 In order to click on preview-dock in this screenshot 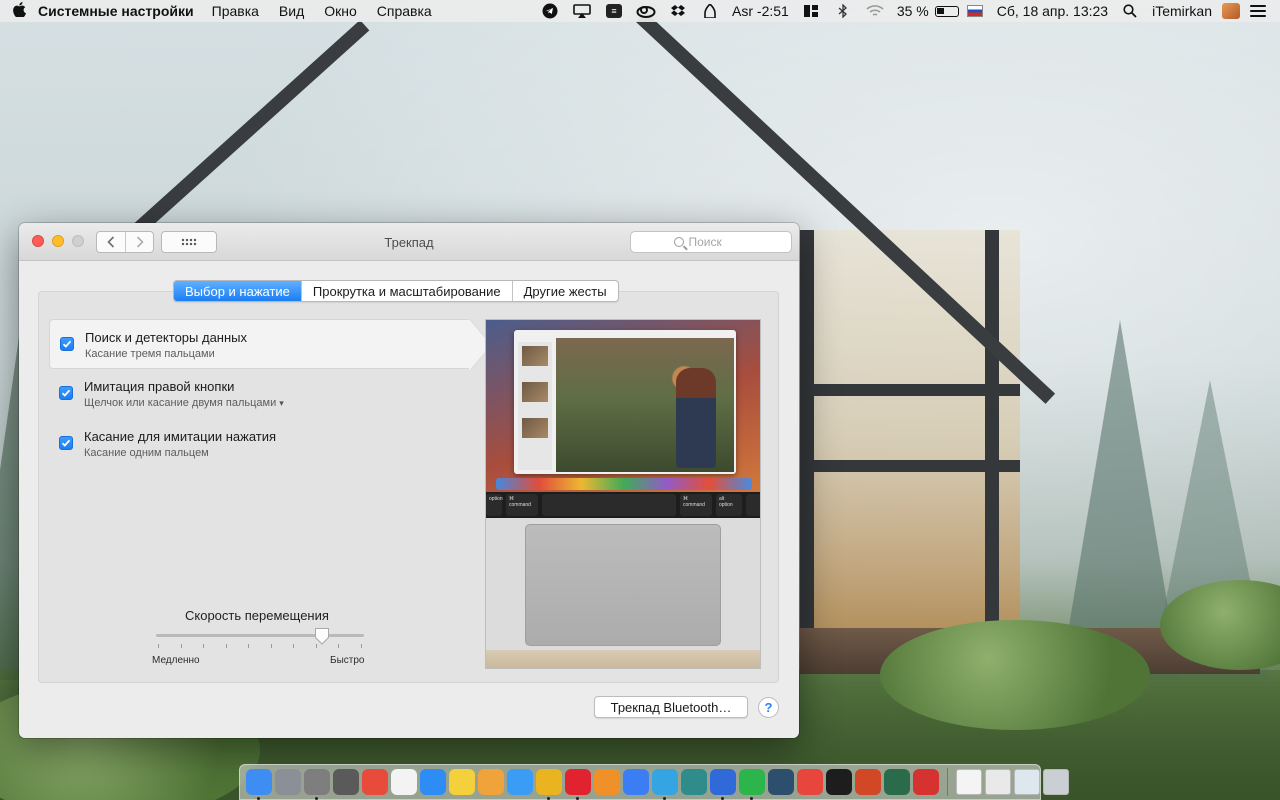, I will do `click(624, 484)`.